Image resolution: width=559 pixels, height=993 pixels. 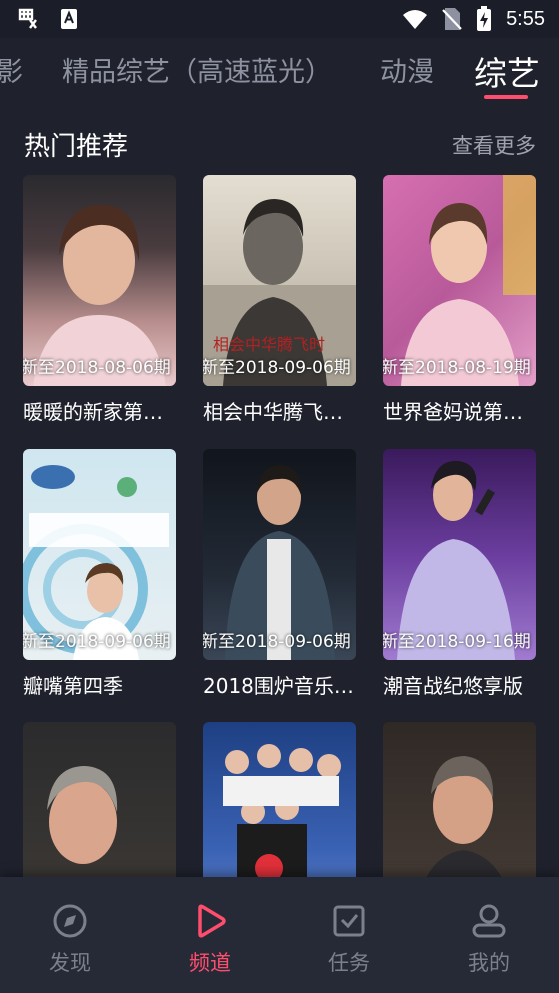 I want to click on play-icon, so click(x=212, y=921).